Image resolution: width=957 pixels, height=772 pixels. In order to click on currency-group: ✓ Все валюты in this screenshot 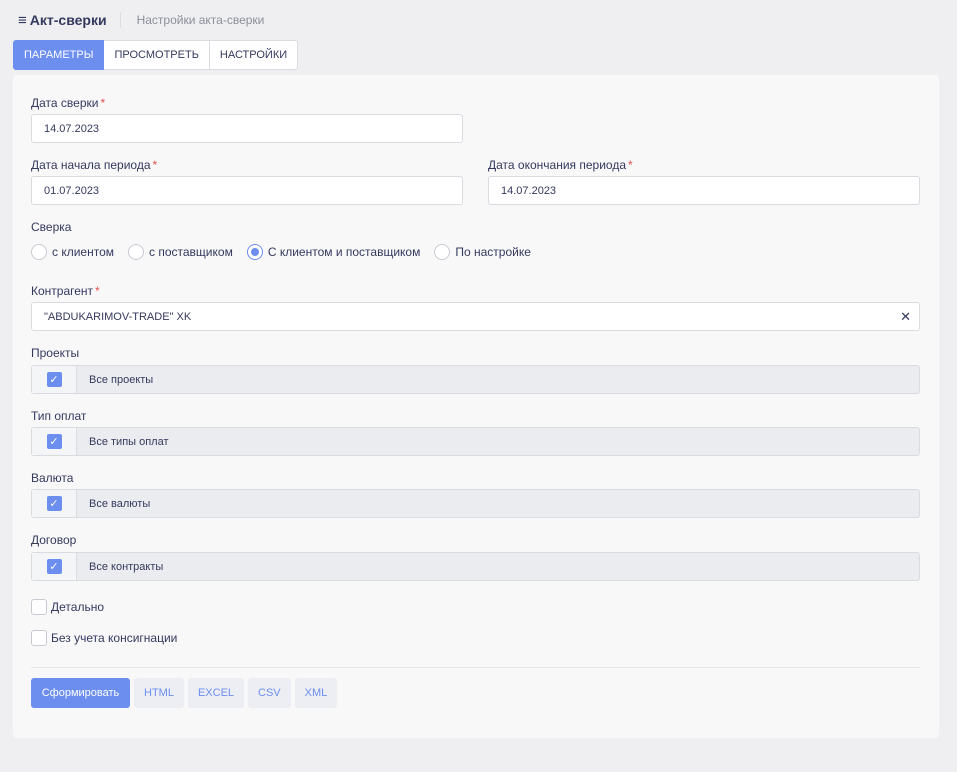, I will do `click(475, 503)`.